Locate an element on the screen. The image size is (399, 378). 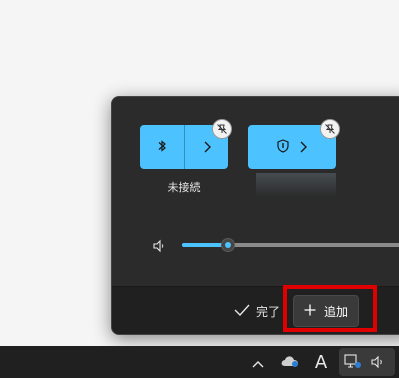
bluetooth-toggle-button is located at coordinates (162, 147).